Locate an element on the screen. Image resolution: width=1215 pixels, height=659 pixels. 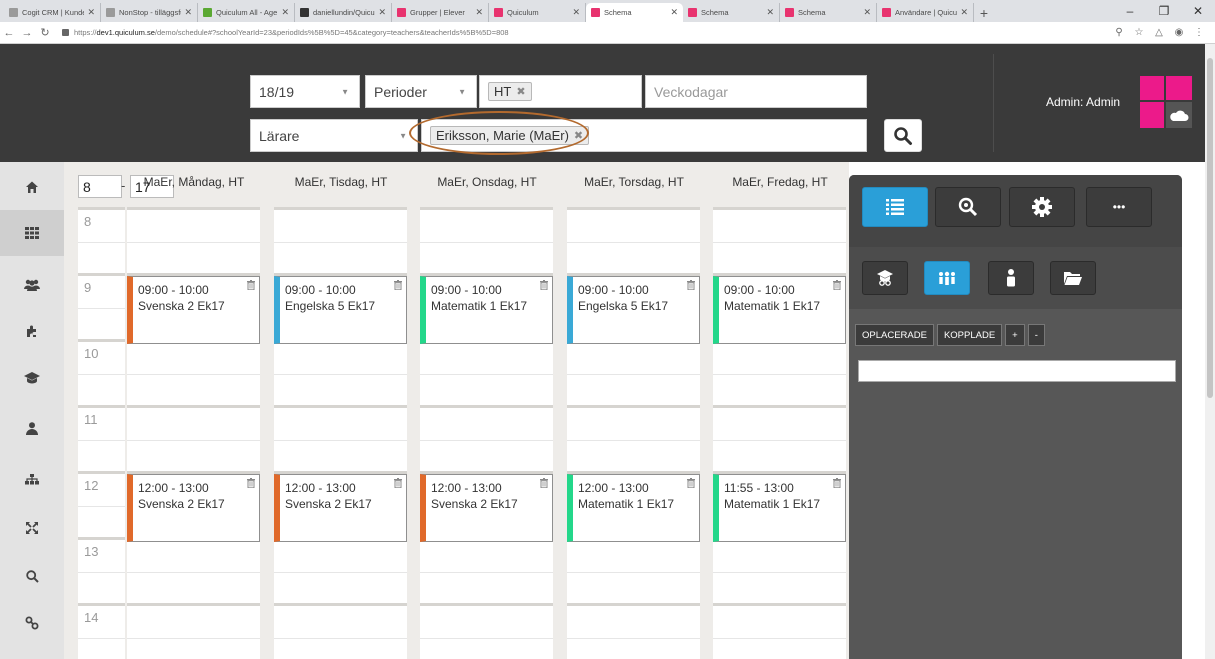
linked-button: KOPPLADE is located at coordinates (969, 335).